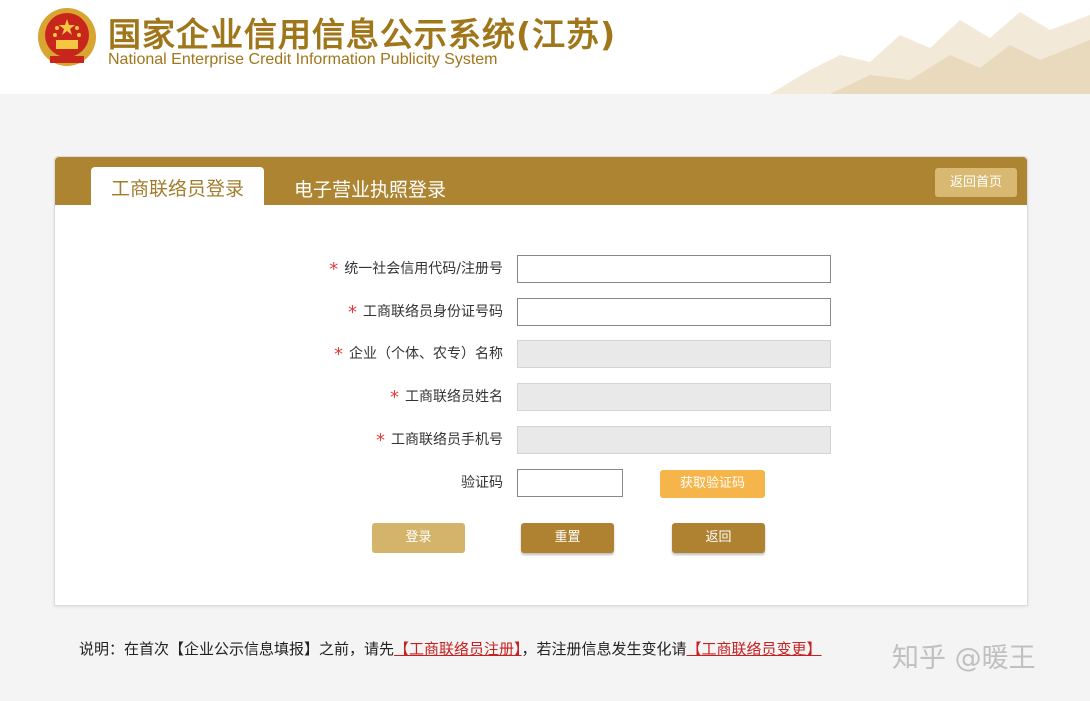 This screenshot has width=1090, height=701. I want to click on back-home-button: 返回首页, so click(976, 182).